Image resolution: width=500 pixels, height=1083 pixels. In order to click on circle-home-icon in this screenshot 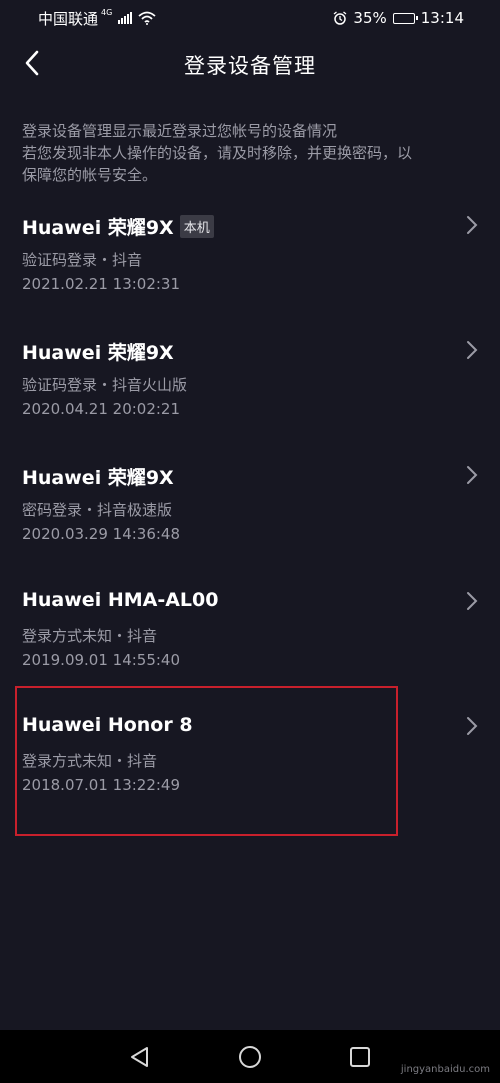, I will do `click(250, 1056)`.